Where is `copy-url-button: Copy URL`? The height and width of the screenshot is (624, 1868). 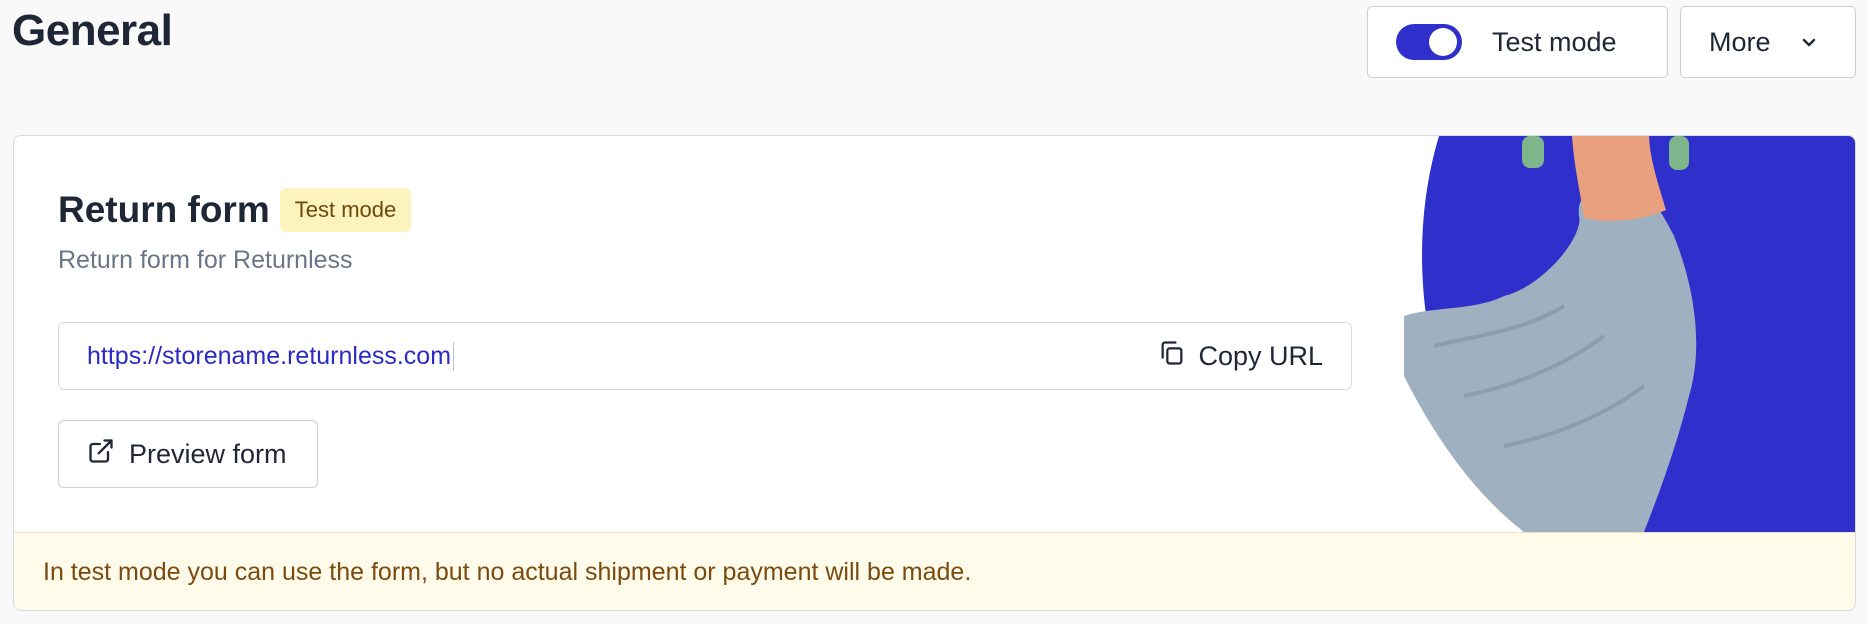
copy-url-button: Copy URL is located at coordinates (1240, 356).